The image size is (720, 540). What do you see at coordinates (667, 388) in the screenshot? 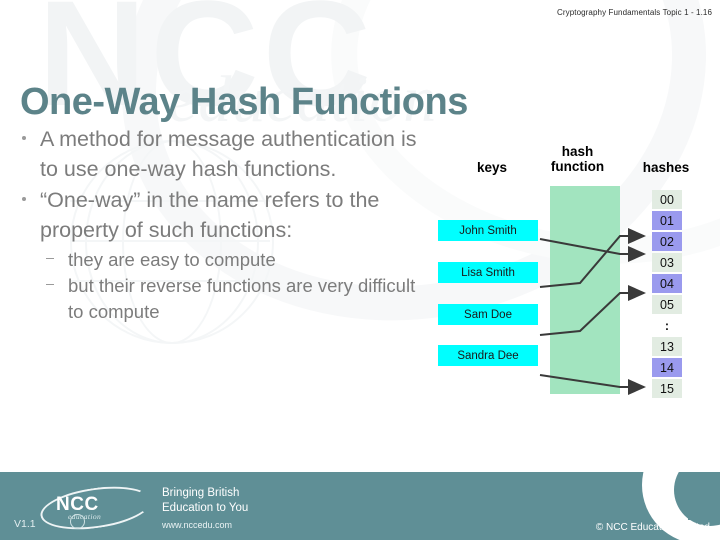
I see `hash-cell-15: 15` at bounding box center [667, 388].